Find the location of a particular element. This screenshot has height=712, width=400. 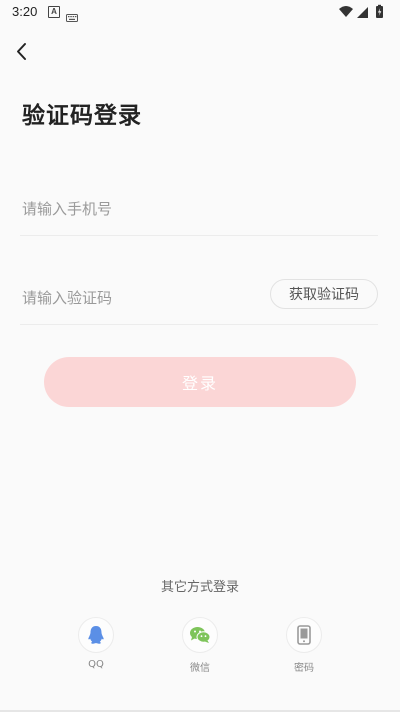

back-button is located at coordinates (22, 52).